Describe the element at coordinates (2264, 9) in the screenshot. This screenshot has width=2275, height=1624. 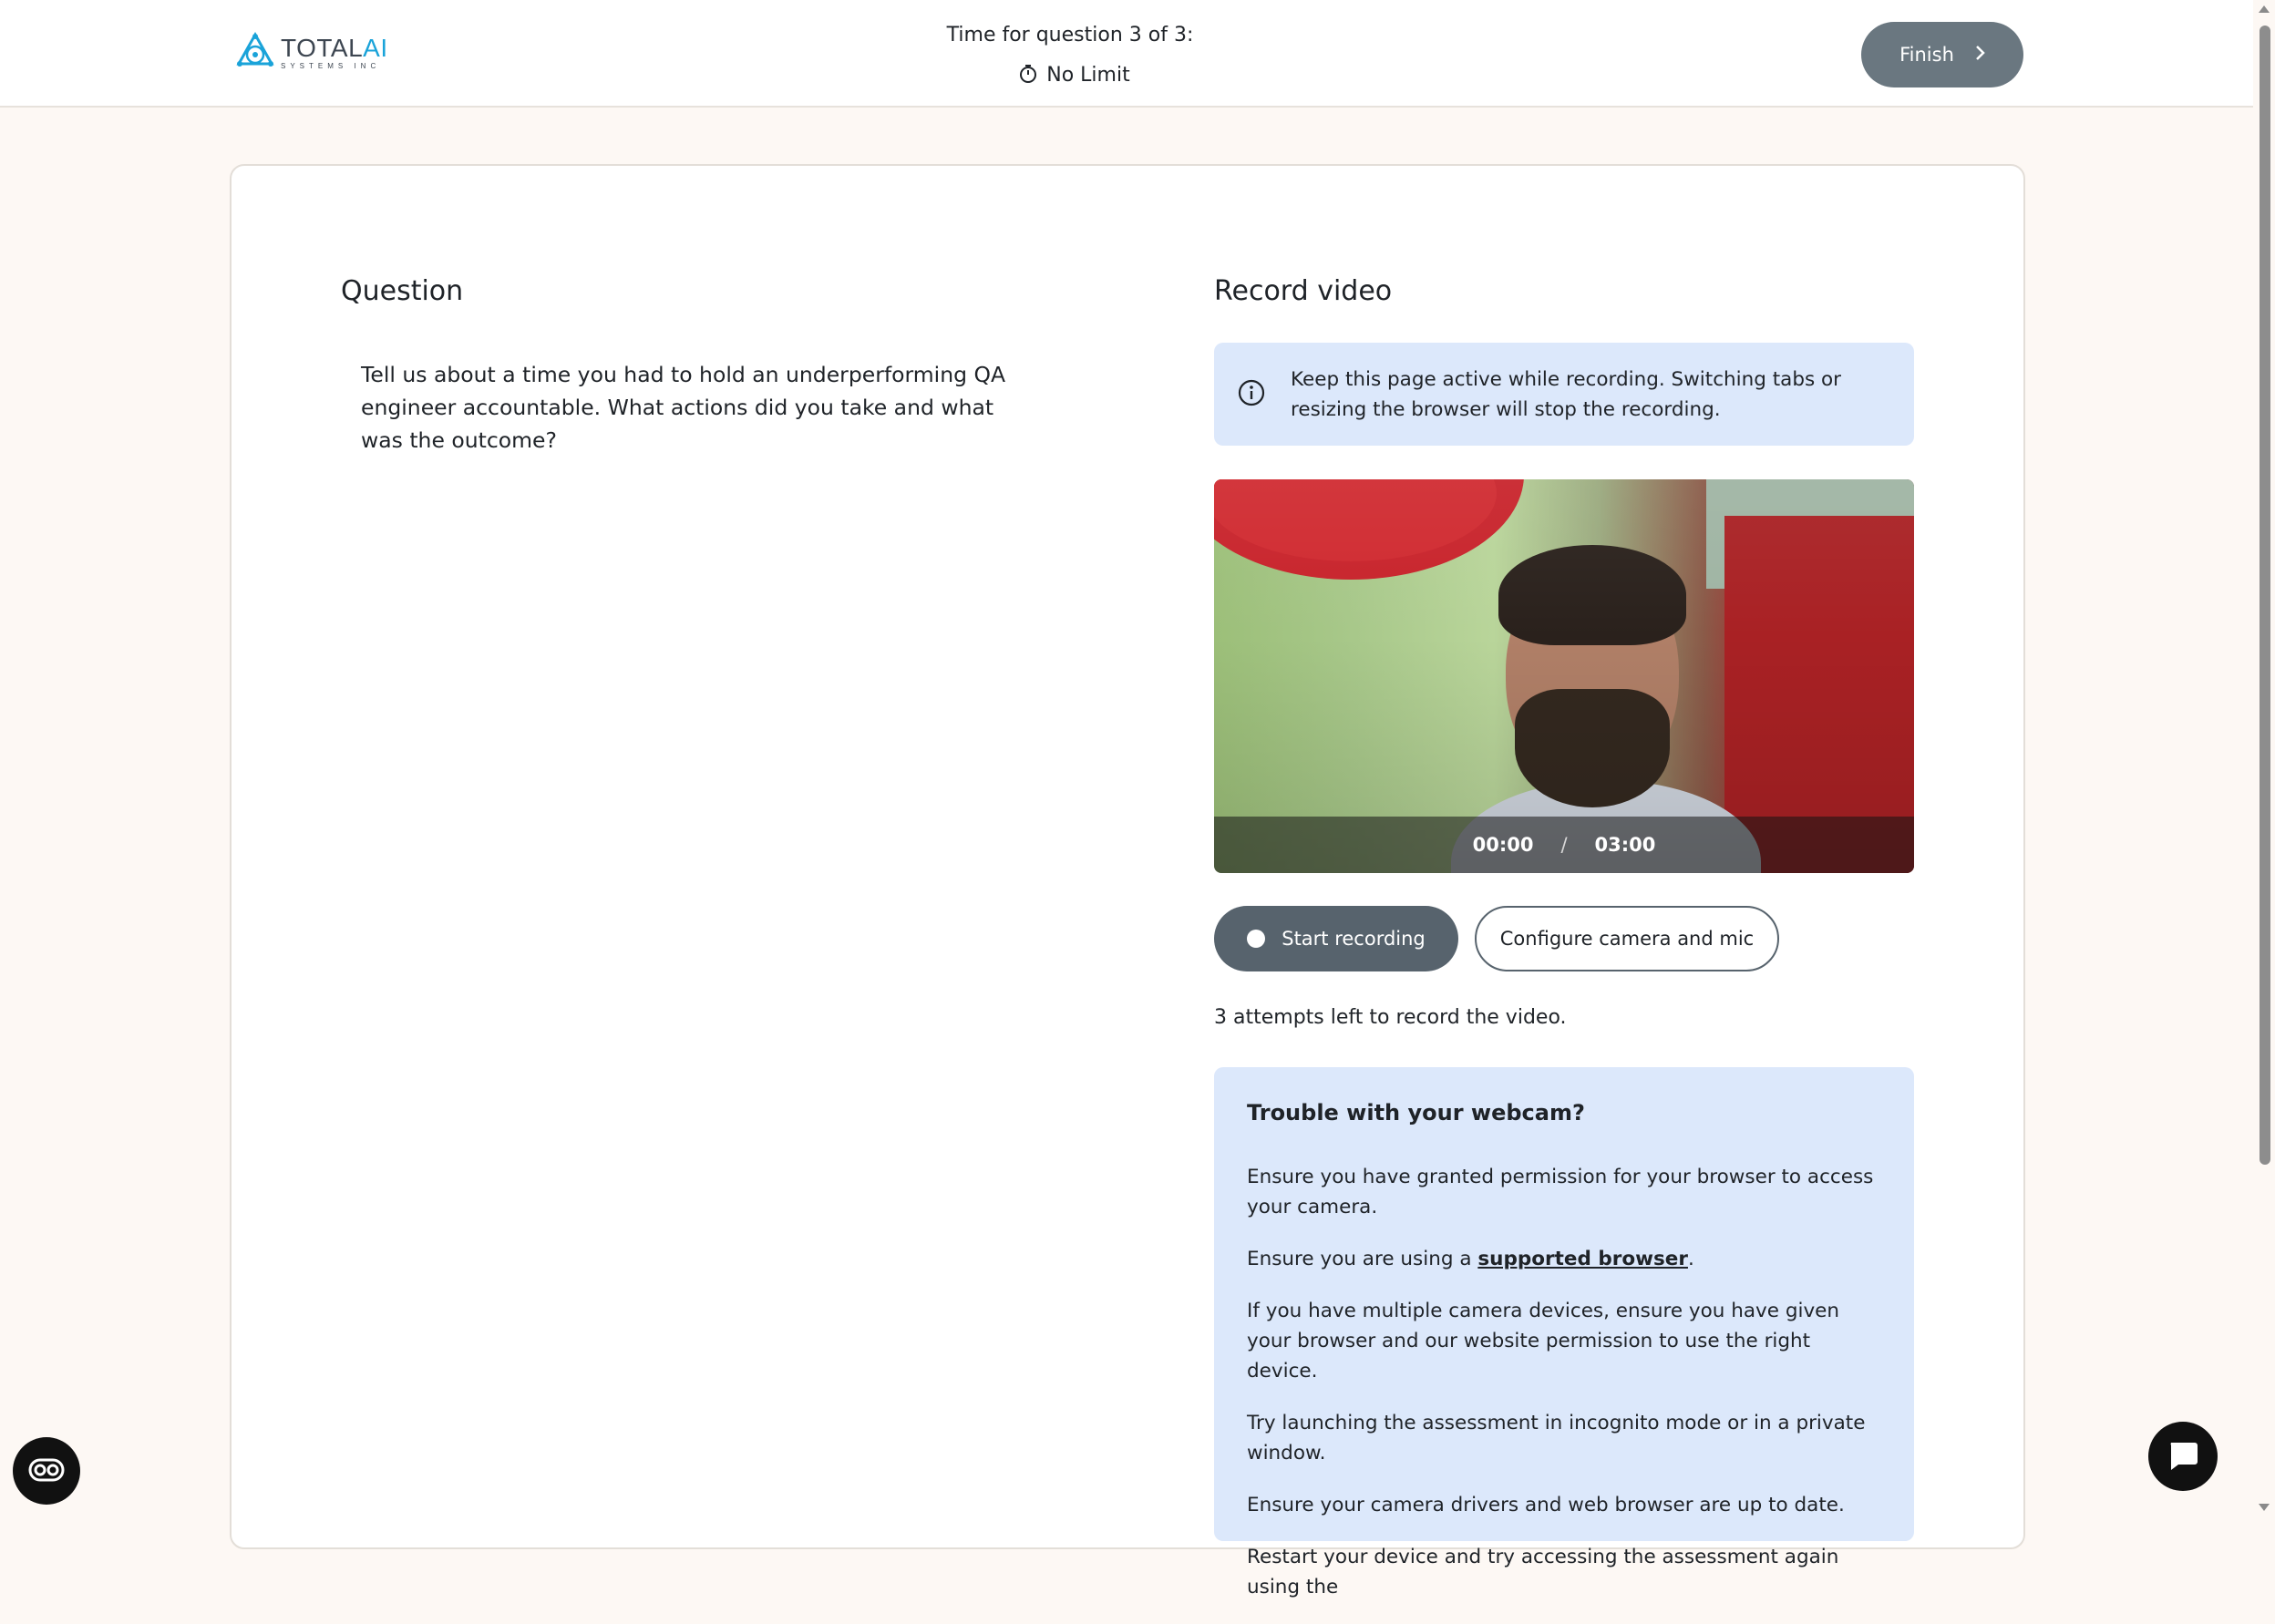
I see `scroll-up-arrow-icon` at that location.